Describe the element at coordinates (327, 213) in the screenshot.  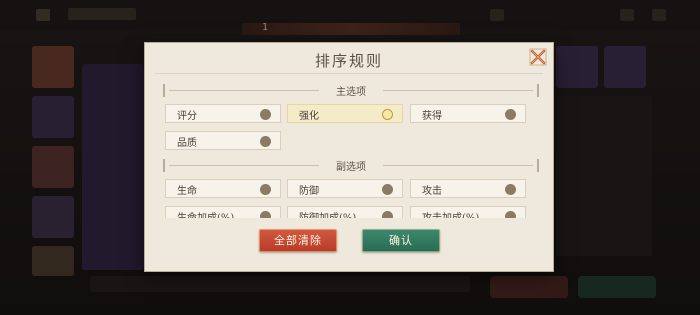
I see `option-label: 防御加成(%)` at that location.